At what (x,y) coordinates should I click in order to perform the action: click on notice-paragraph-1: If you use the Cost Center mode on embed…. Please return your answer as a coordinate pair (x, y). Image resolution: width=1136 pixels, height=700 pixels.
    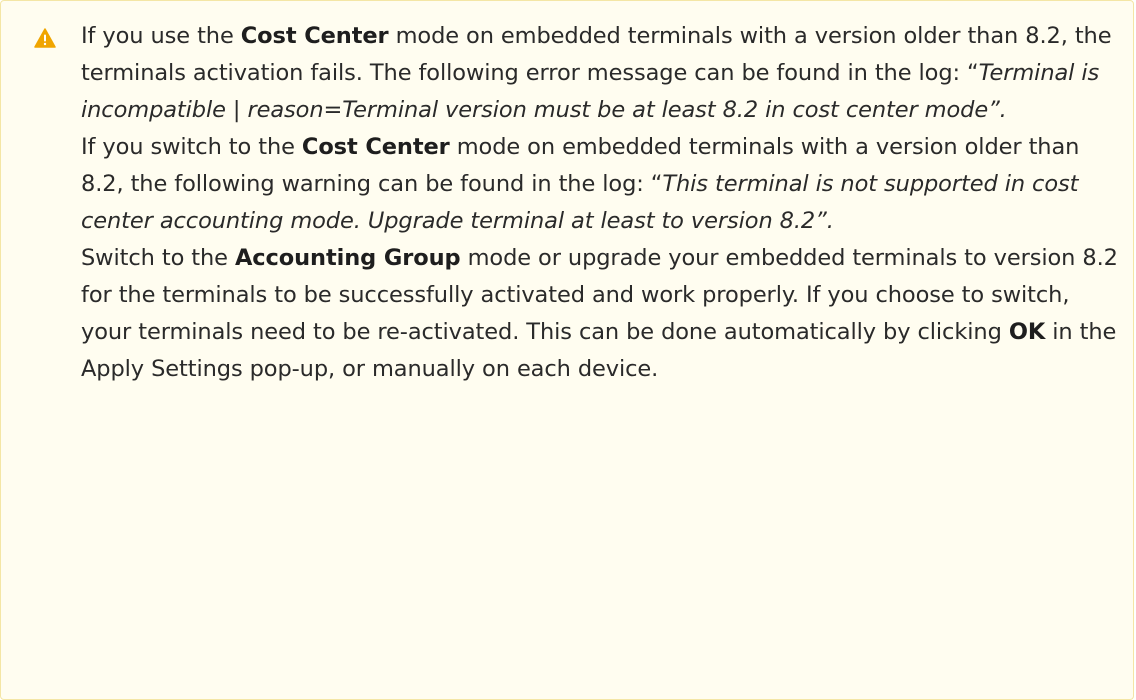
    Looking at the image, I should click on (596, 73).